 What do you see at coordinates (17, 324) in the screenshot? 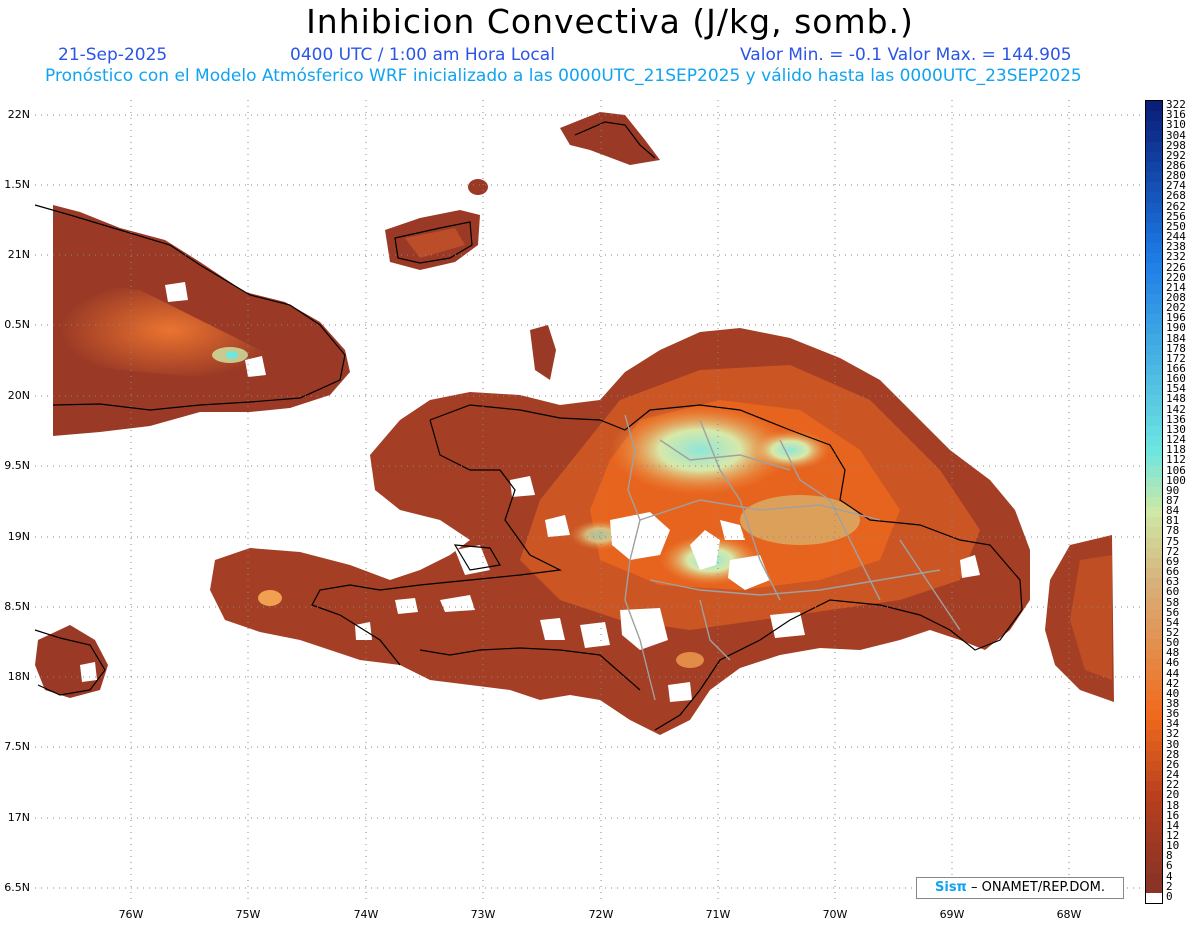
I see `lat-label: 0.5N` at bounding box center [17, 324].